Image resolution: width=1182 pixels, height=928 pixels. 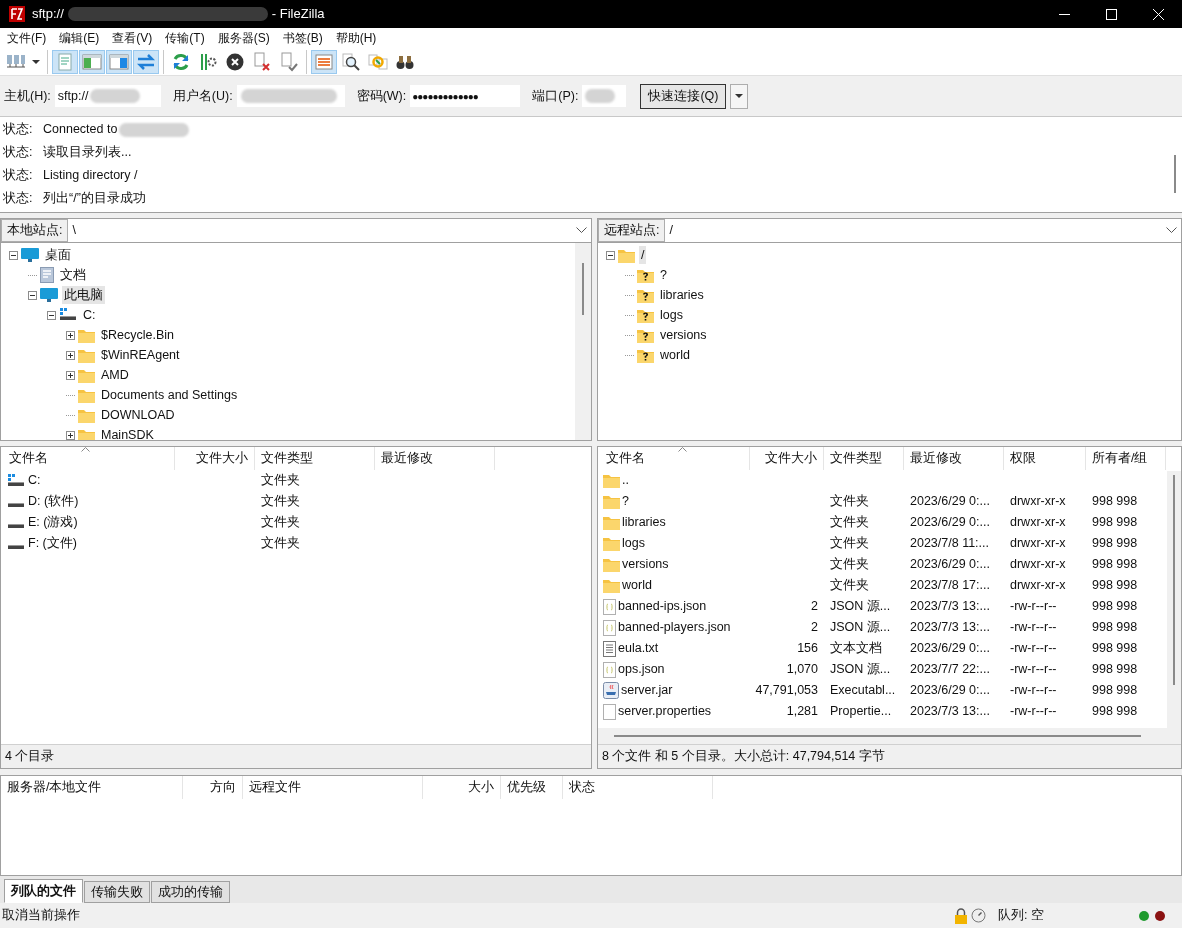 What do you see at coordinates (107, 96) in the screenshot?
I see `host-field: sftp://` at bounding box center [107, 96].